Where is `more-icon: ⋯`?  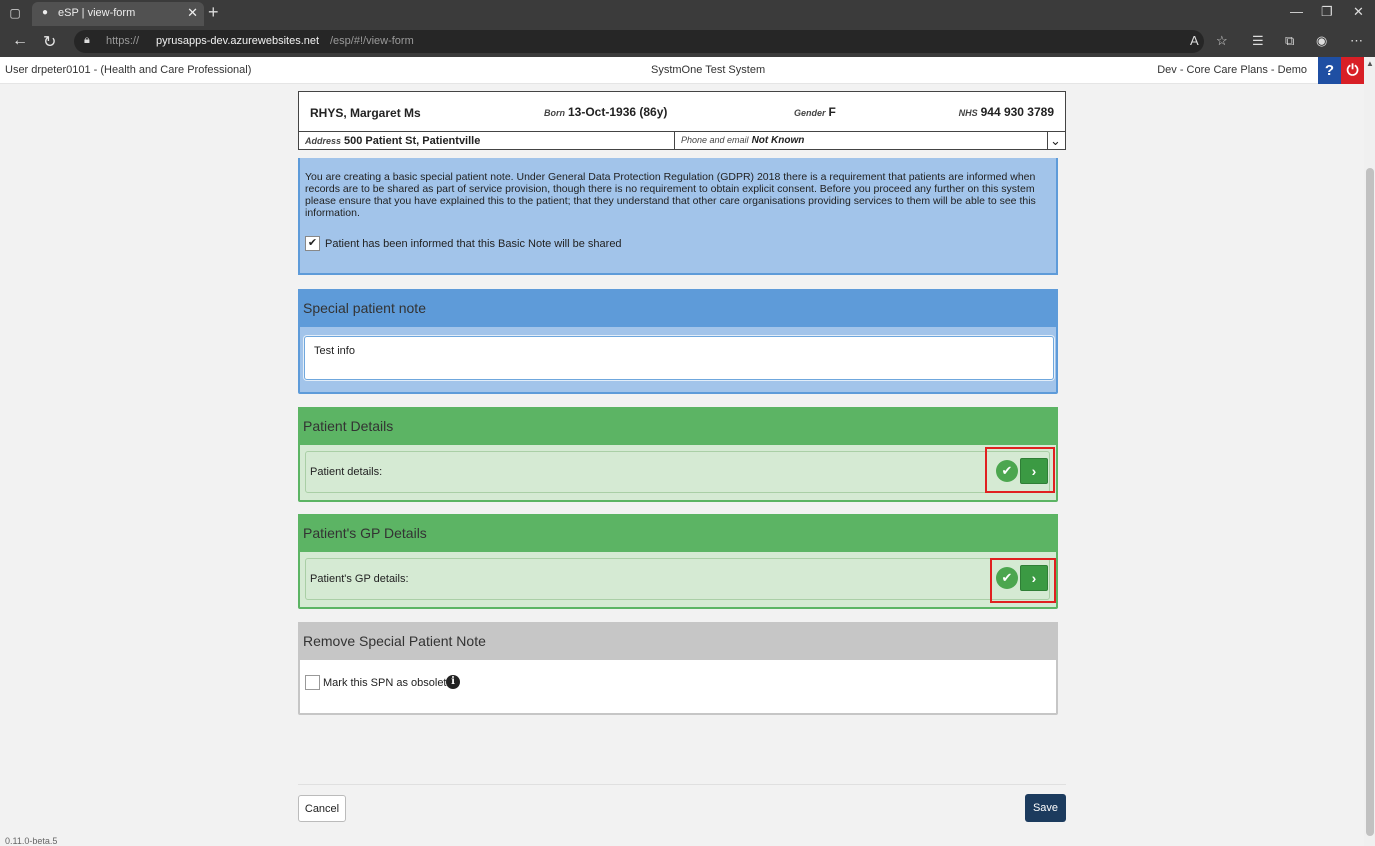
more-icon: ⋯ is located at coordinates (1356, 41).